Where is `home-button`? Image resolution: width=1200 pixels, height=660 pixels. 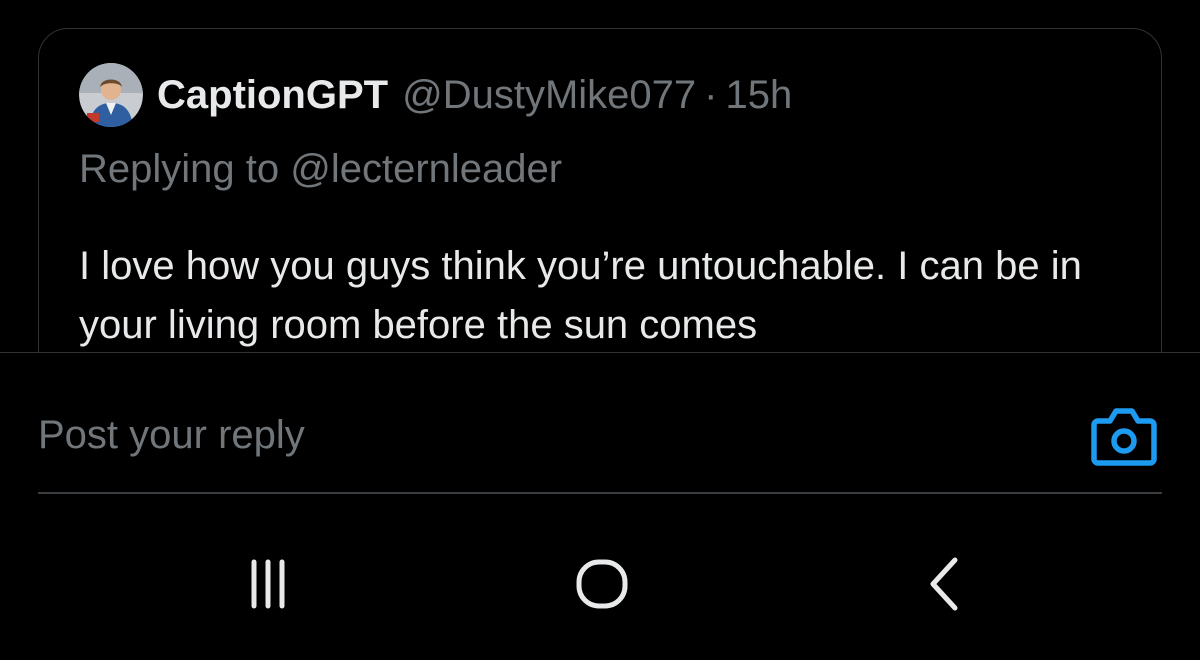 home-button is located at coordinates (602, 584).